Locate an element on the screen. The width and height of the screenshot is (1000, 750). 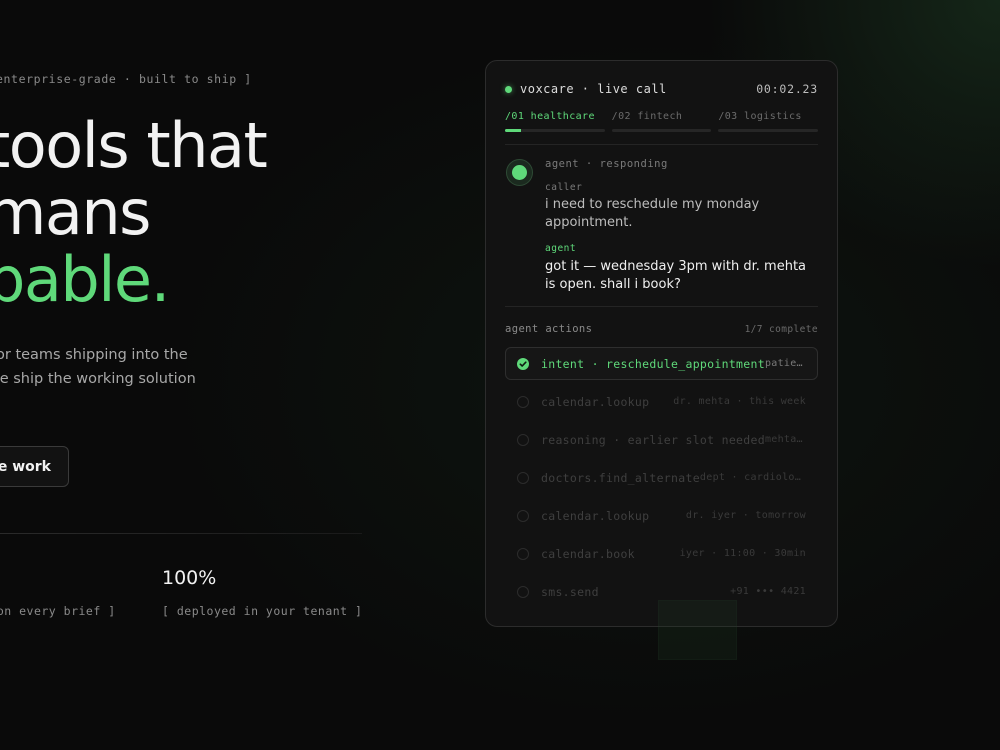
headline-line-2: mans is located at coordinates (76, 212).